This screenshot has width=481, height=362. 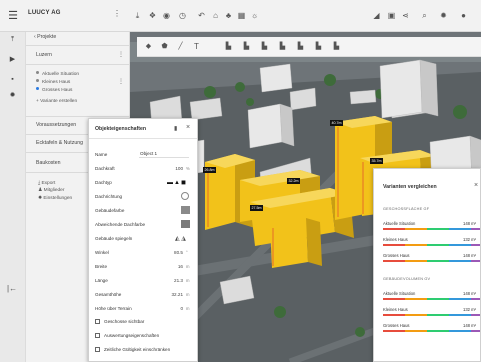 I want to click on share-icon: ⋖, so click(x=405, y=15).